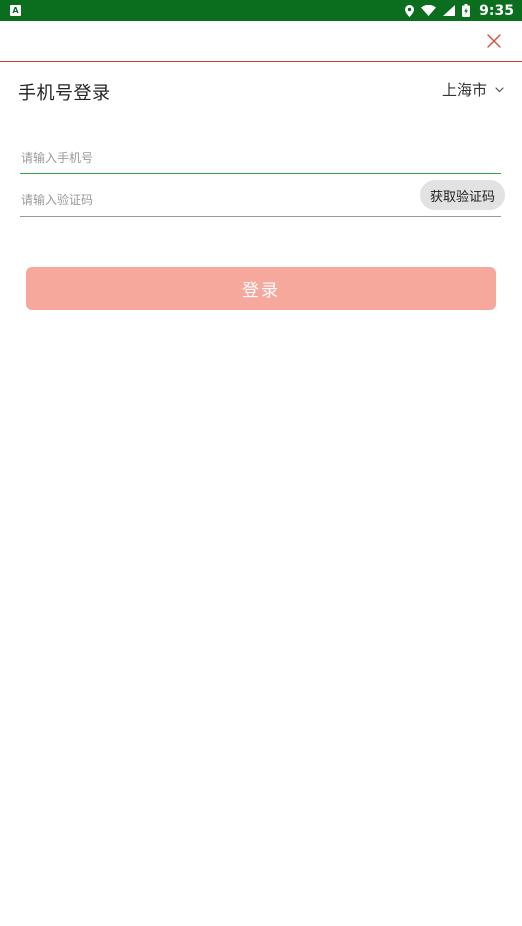  I want to click on city-selector: 上海市, so click(473, 89).